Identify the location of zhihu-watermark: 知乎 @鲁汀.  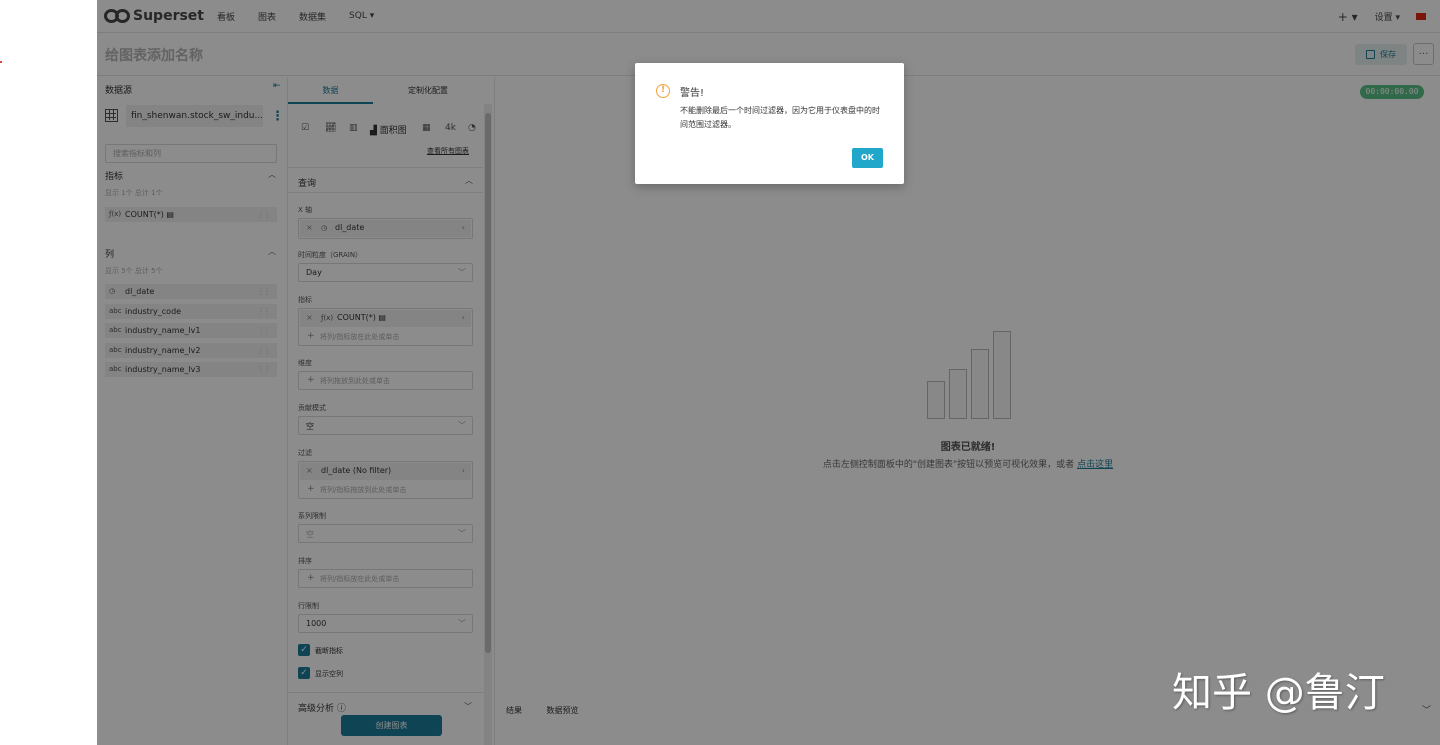
(1278, 693).